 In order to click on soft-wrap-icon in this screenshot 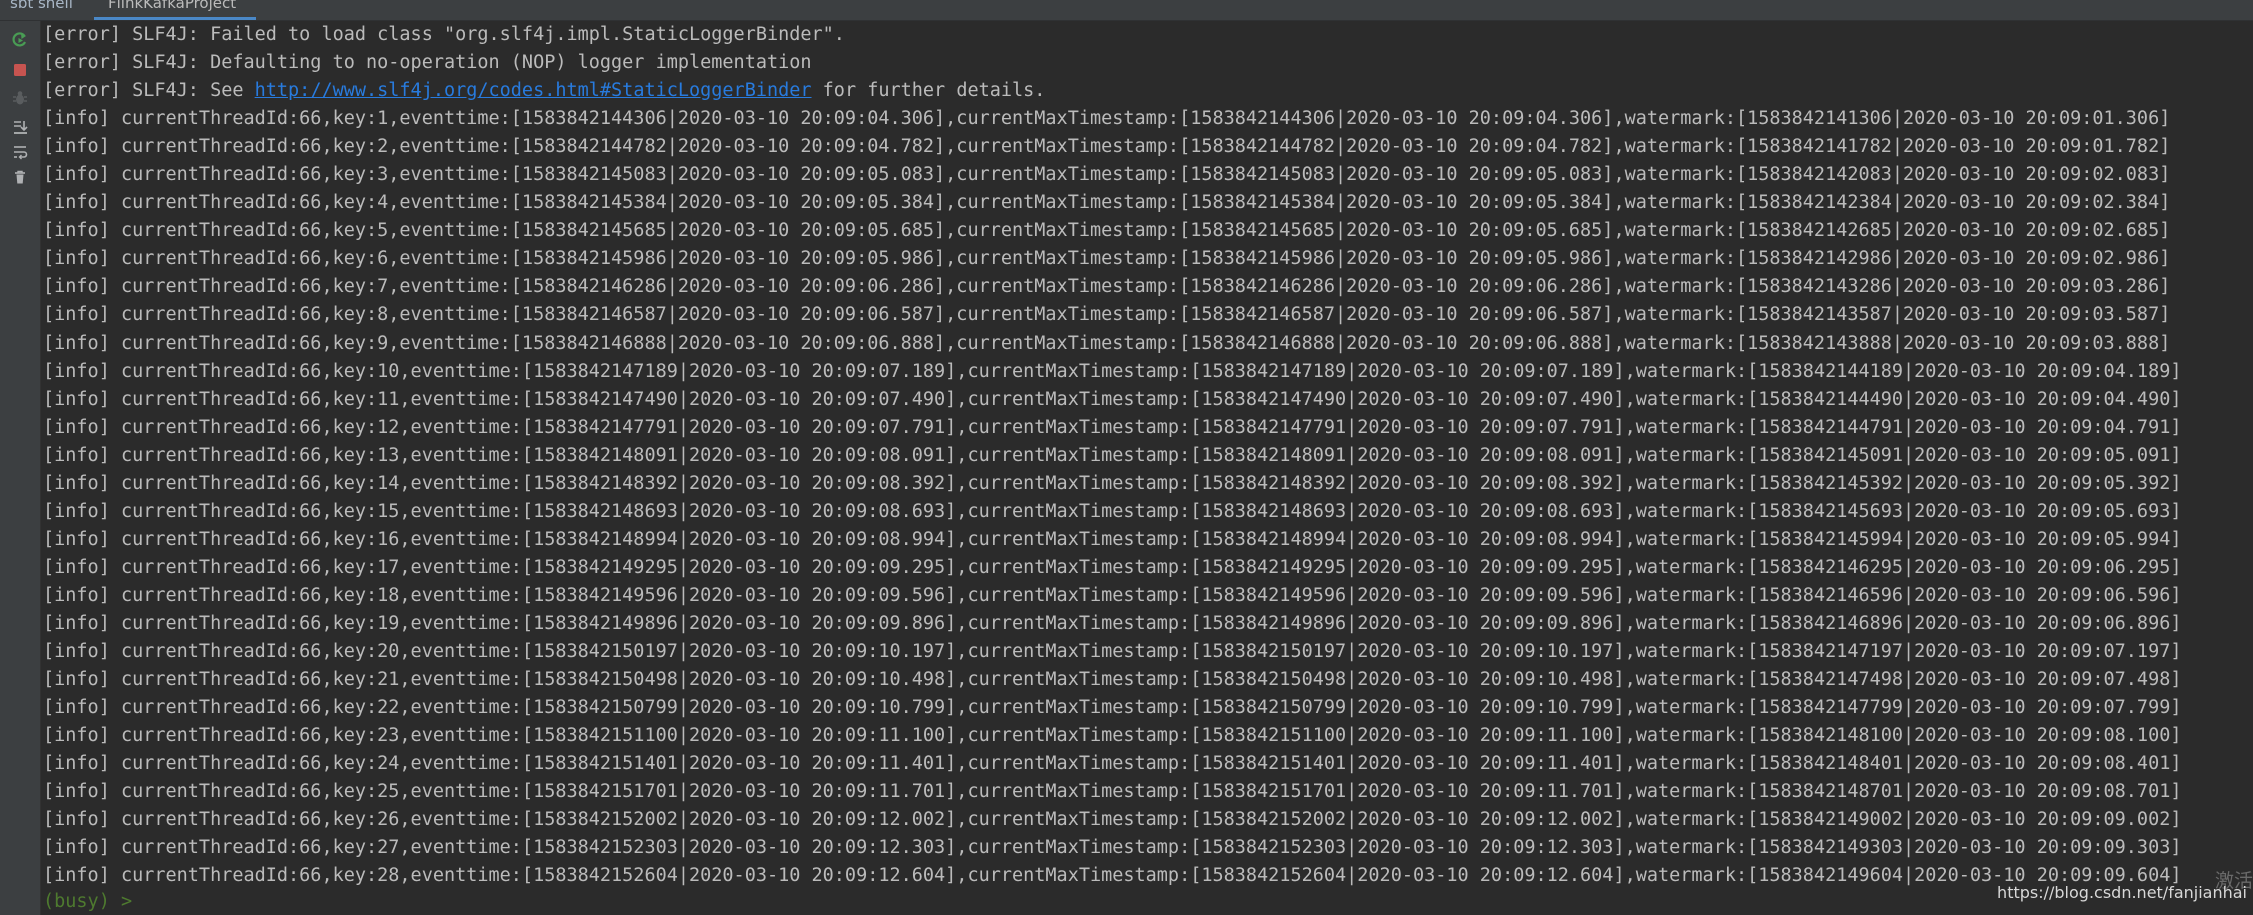, I will do `click(21, 153)`.